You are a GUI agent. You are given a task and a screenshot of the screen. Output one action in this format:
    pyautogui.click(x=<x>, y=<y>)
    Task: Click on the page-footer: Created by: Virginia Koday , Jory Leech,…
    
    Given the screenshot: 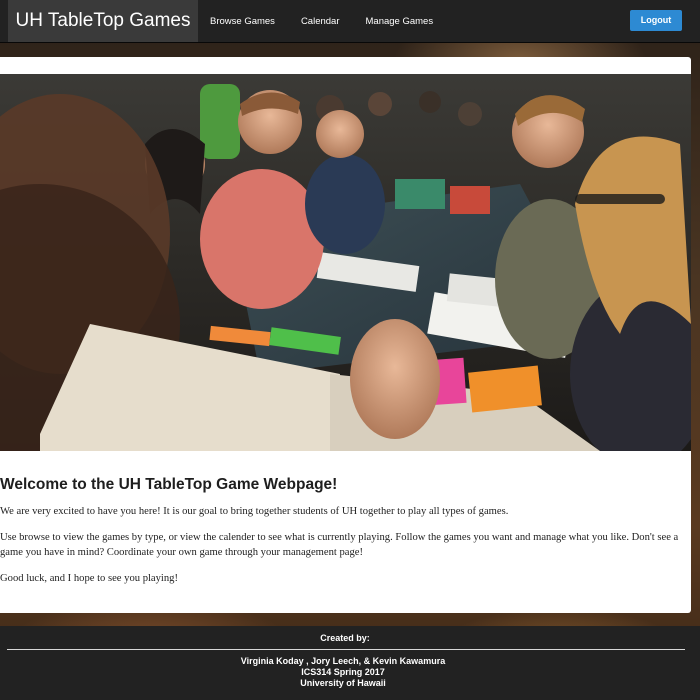 What is the action you would take?
    pyautogui.click(x=350, y=663)
    